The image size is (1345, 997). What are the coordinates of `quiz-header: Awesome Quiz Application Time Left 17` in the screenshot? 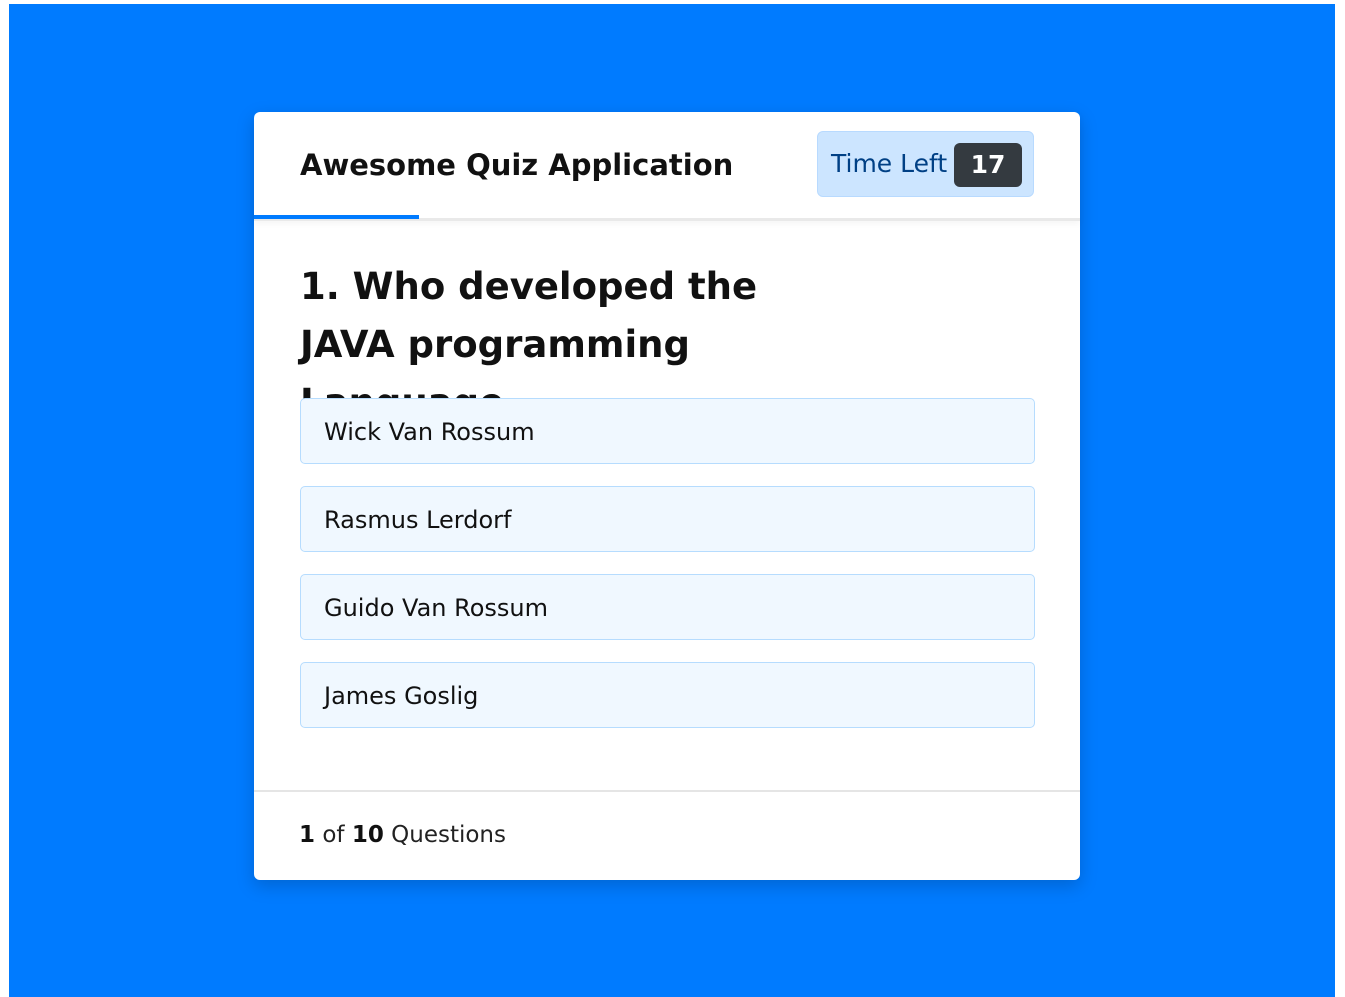 It's located at (667, 166).